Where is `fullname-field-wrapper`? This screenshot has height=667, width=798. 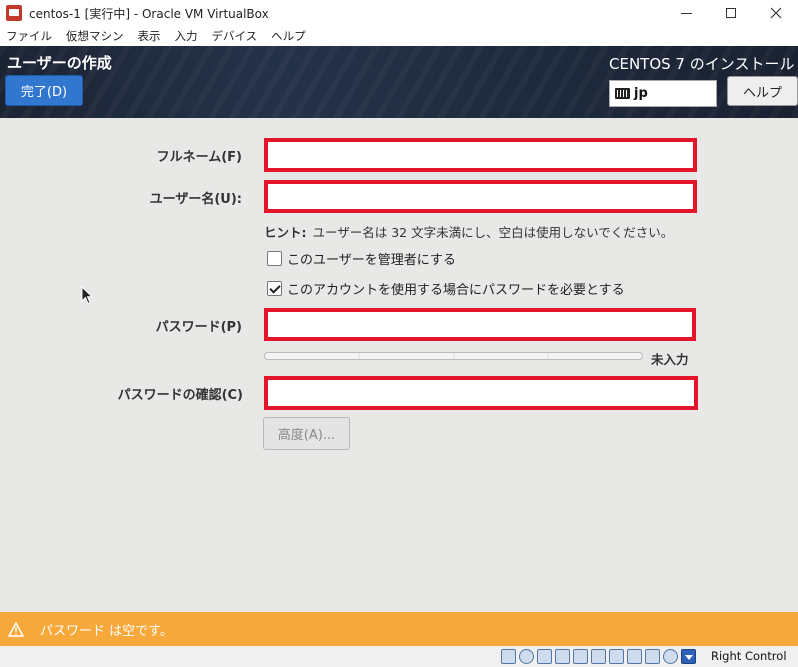 fullname-field-wrapper is located at coordinates (480, 155).